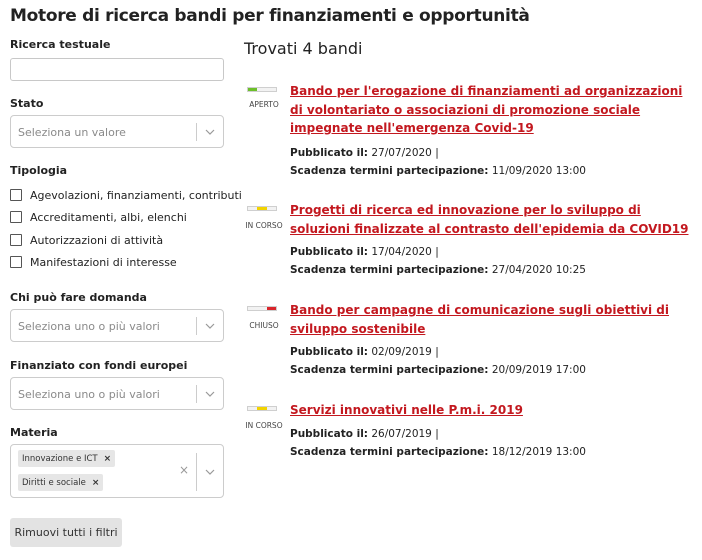 The height and width of the screenshot is (560, 702). I want to click on checkbox-label: Autorizzazioni di attività, so click(97, 240).